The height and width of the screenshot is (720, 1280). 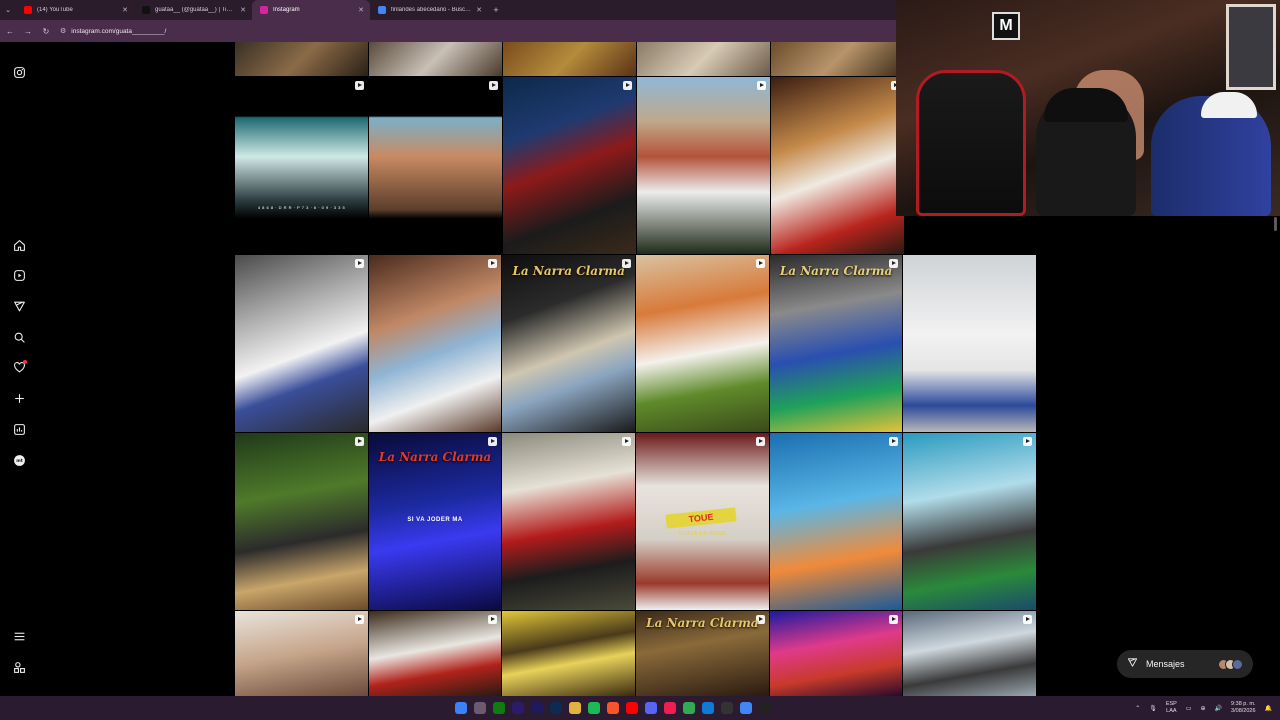 What do you see at coordinates (708, 708) in the screenshot?
I see `edge-icon` at bounding box center [708, 708].